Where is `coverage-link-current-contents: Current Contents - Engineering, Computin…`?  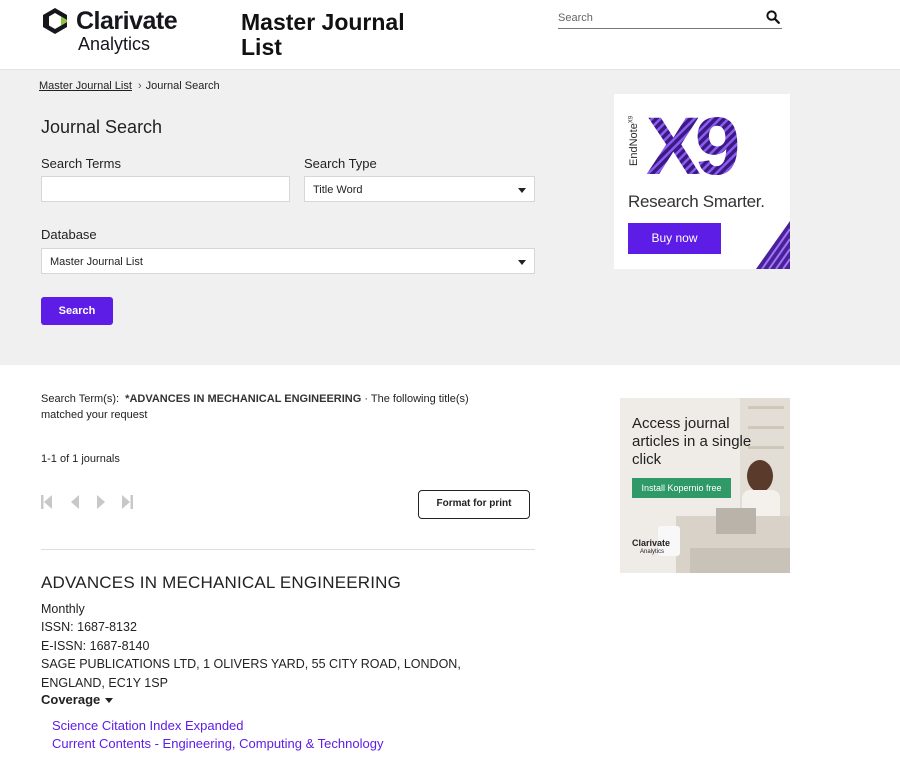
coverage-link-current-contents: Current Contents - Engineering, Computin… is located at coordinates (217, 743).